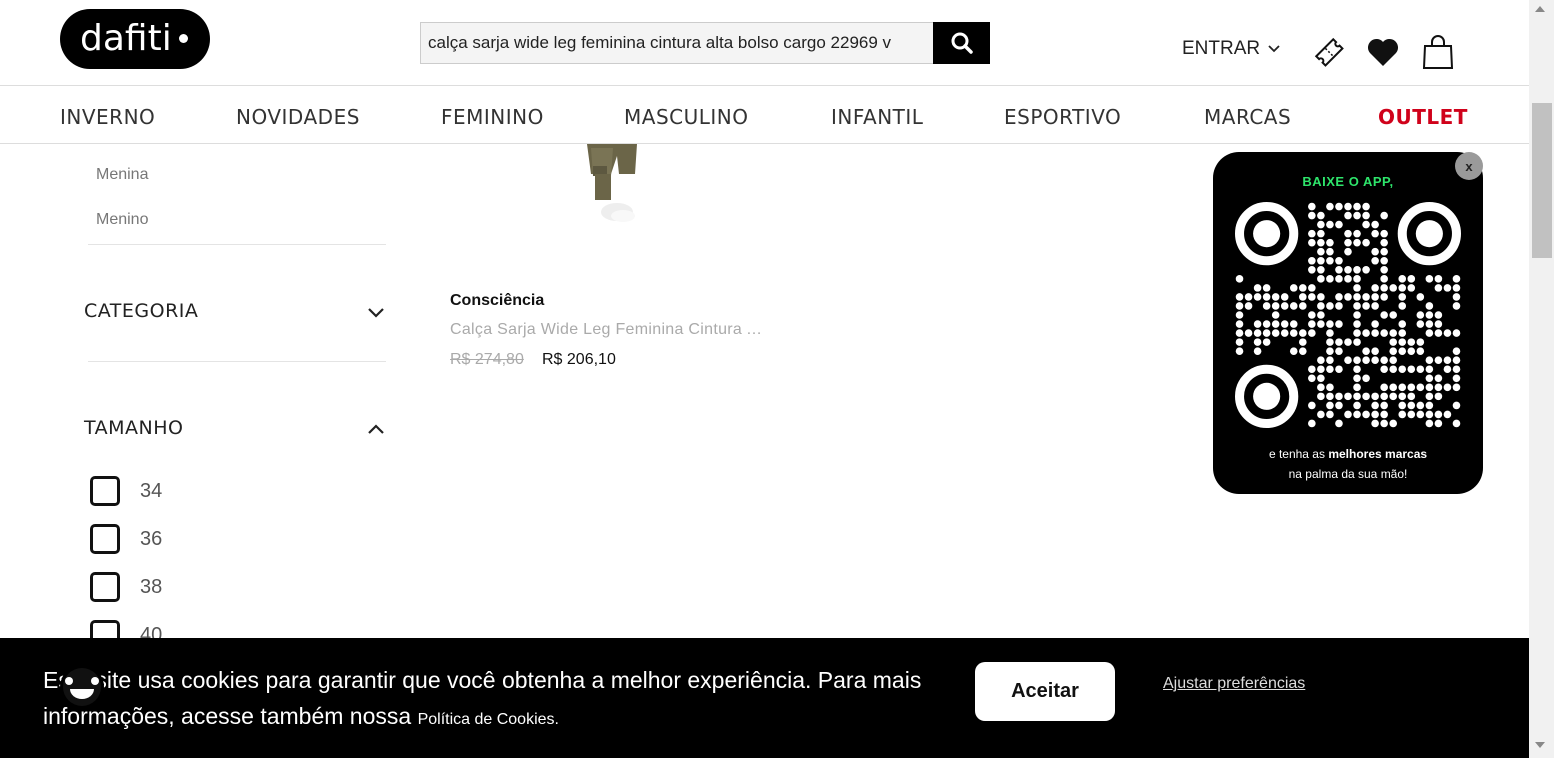 The height and width of the screenshot is (758, 1554). Describe the element at coordinates (82, 687) in the screenshot. I see `chat-bubble-icon` at that location.